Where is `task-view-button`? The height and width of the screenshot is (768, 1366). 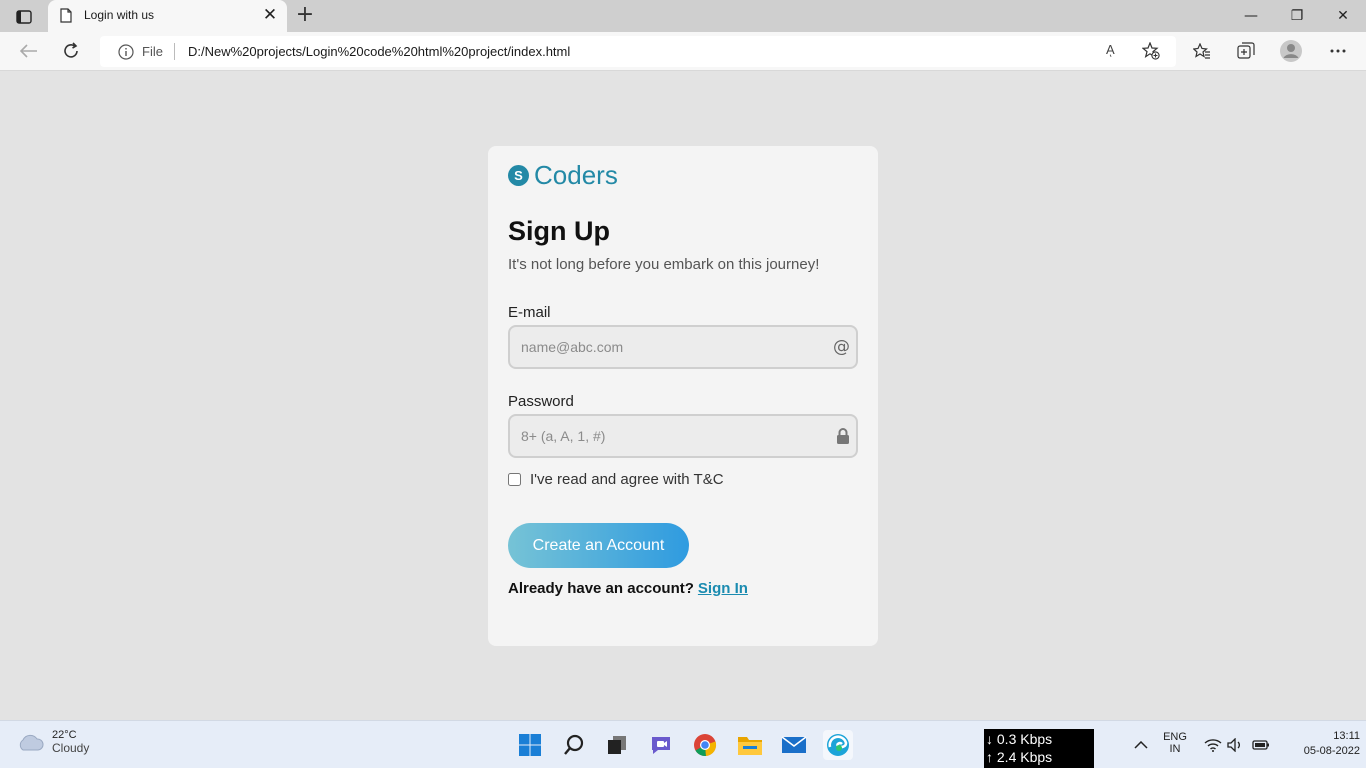 task-view-button is located at coordinates (617, 745).